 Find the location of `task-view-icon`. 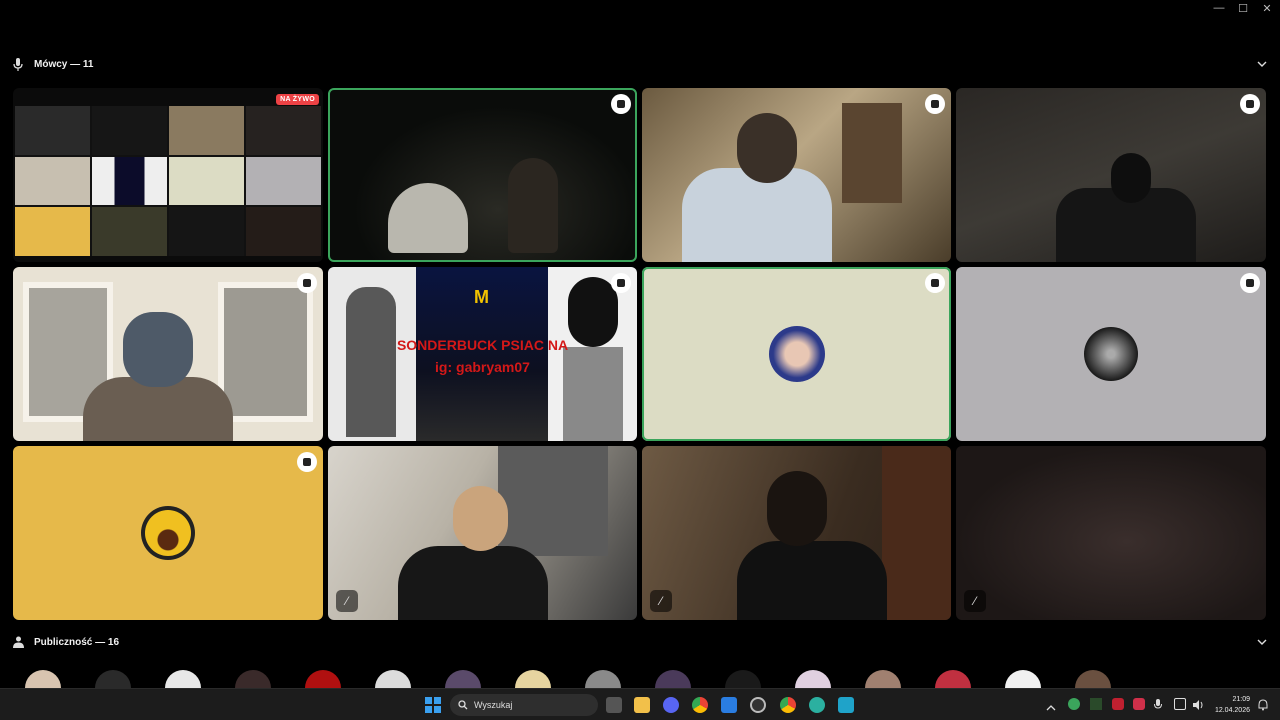

task-view-icon is located at coordinates (614, 705).